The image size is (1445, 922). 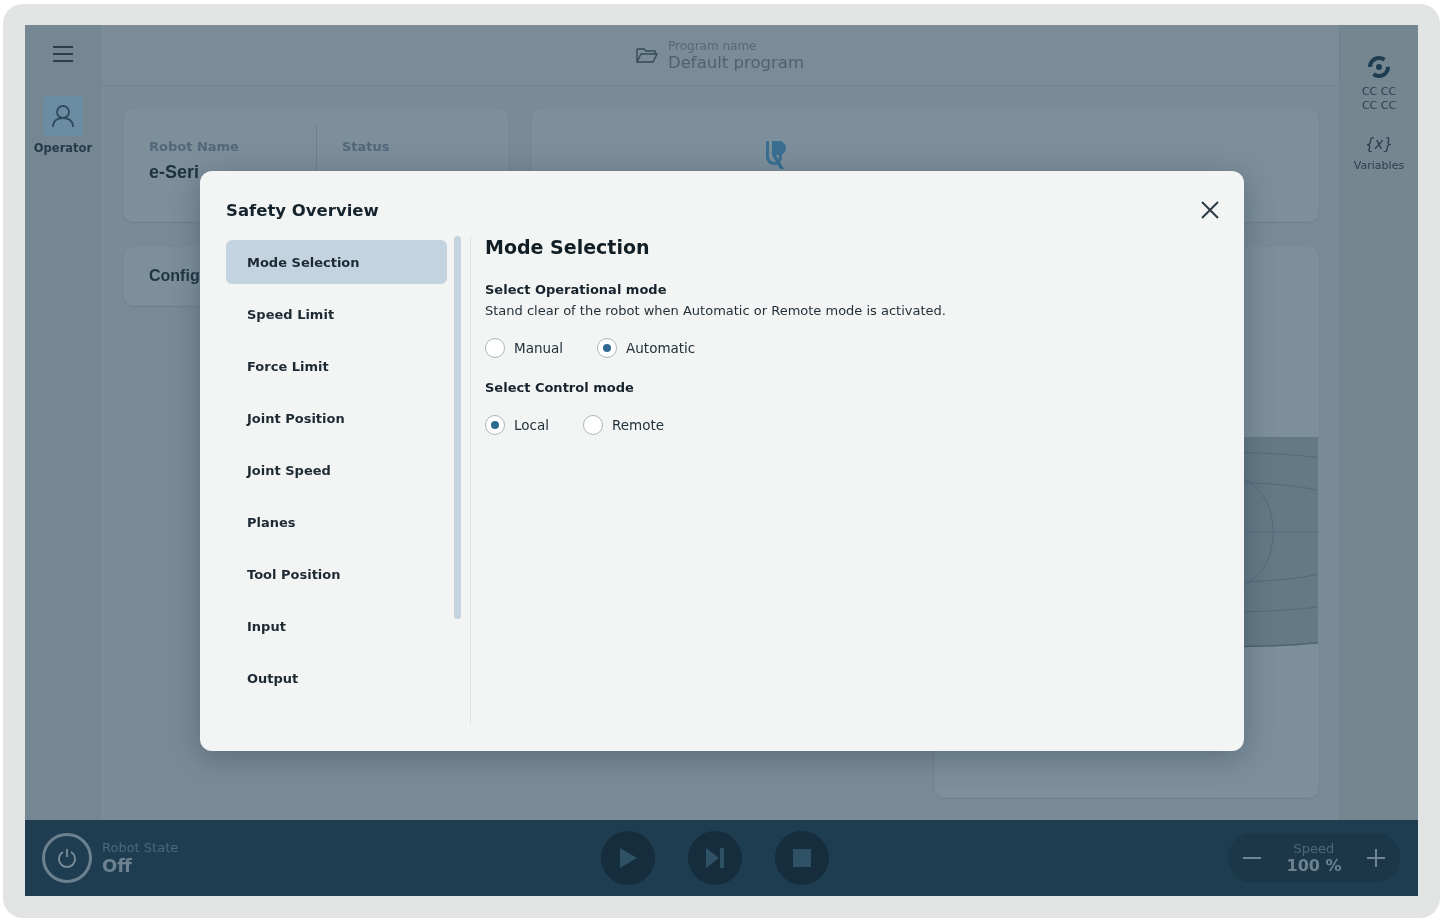 What do you see at coordinates (524, 348) in the screenshot?
I see `radio-option: Manual` at bounding box center [524, 348].